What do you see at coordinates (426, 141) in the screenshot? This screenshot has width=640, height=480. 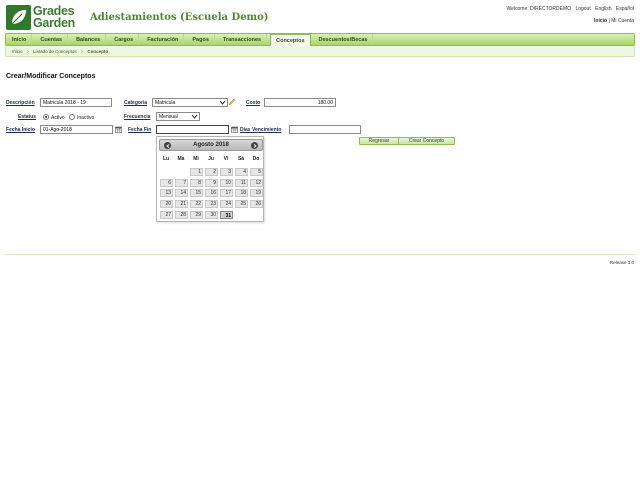 I see `crear-concepto-button: Crear Concepto` at bounding box center [426, 141].